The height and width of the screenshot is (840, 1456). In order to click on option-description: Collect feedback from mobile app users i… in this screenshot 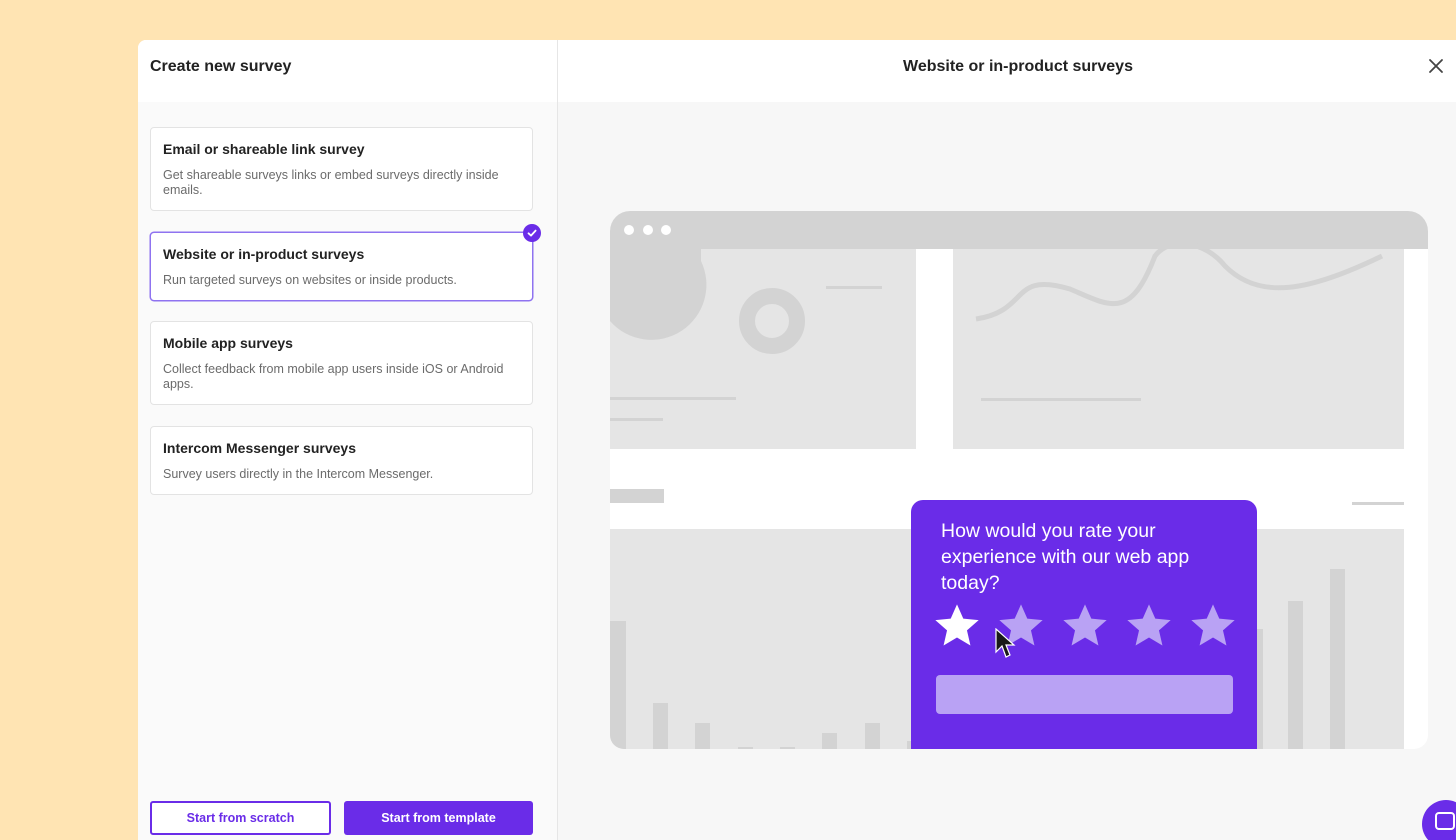, I will do `click(333, 376)`.